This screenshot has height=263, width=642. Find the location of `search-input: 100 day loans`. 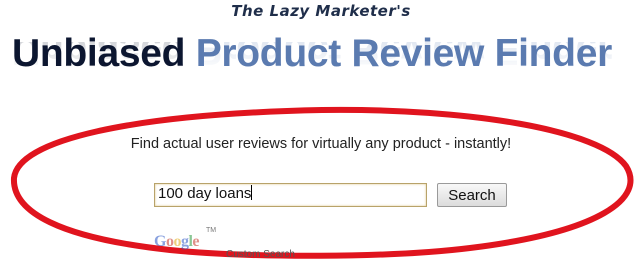

search-input: 100 day loans is located at coordinates (290, 195).